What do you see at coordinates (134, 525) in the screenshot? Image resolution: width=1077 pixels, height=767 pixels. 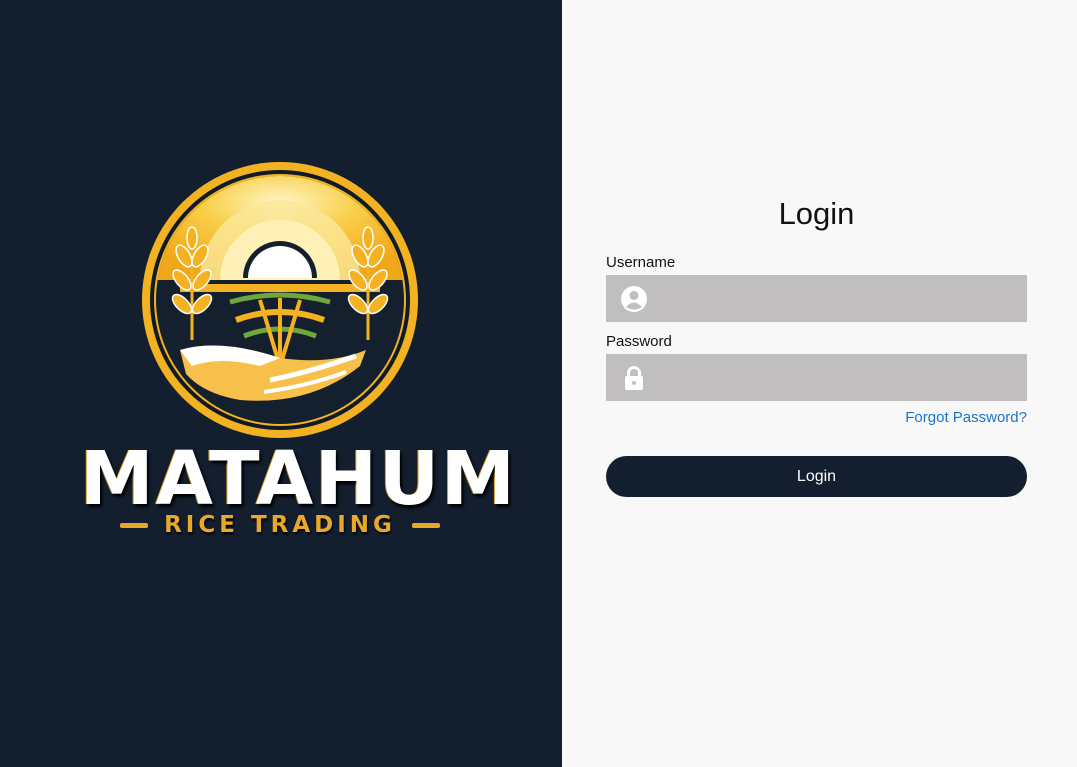 I see `tagline-dash-left` at bounding box center [134, 525].